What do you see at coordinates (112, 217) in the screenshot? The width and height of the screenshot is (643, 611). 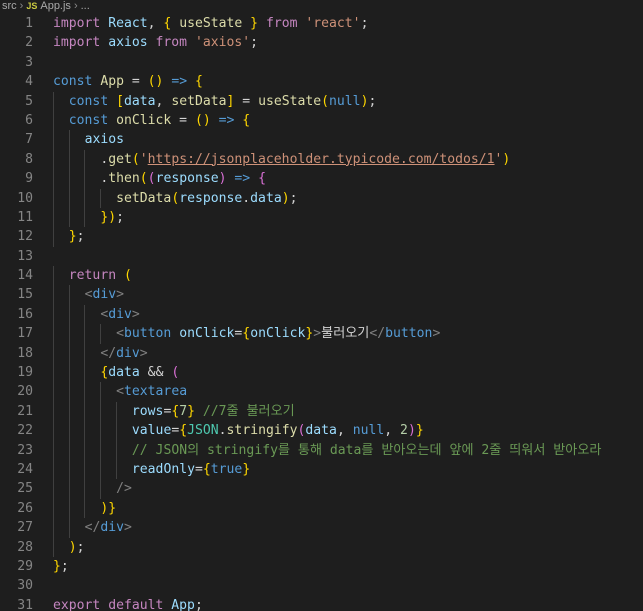 I see `code-text: });` at bounding box center [112, 217].